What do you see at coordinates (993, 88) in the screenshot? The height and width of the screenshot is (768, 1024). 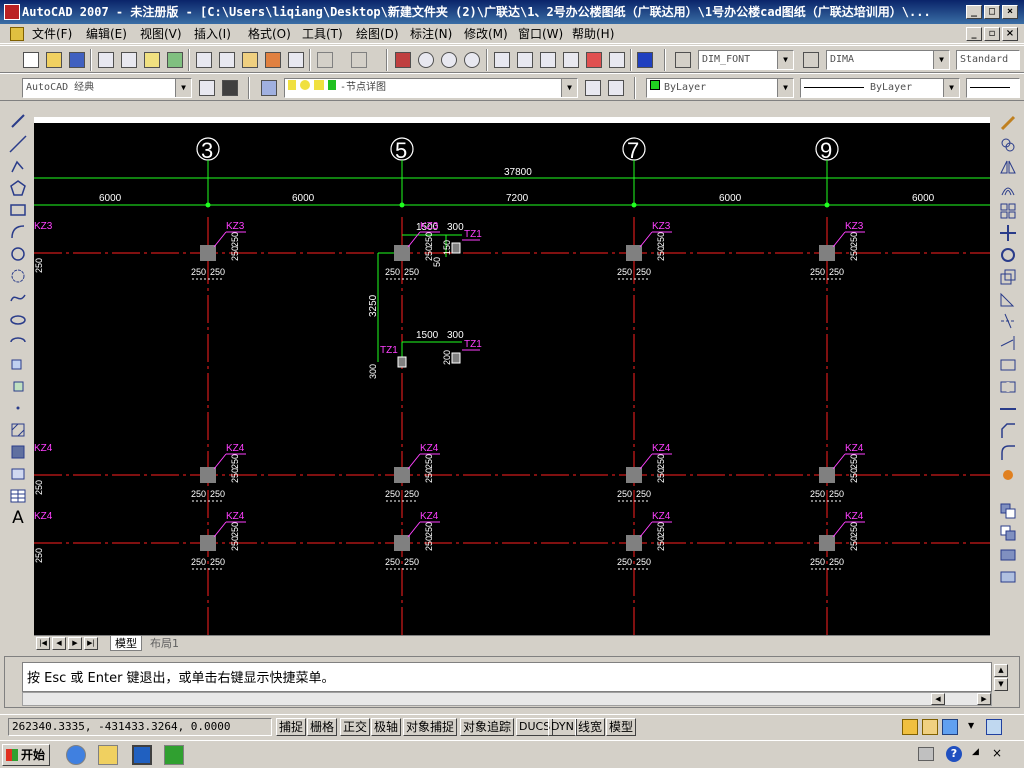 I see `lineweight-combo` at bounding box center [993, 88].